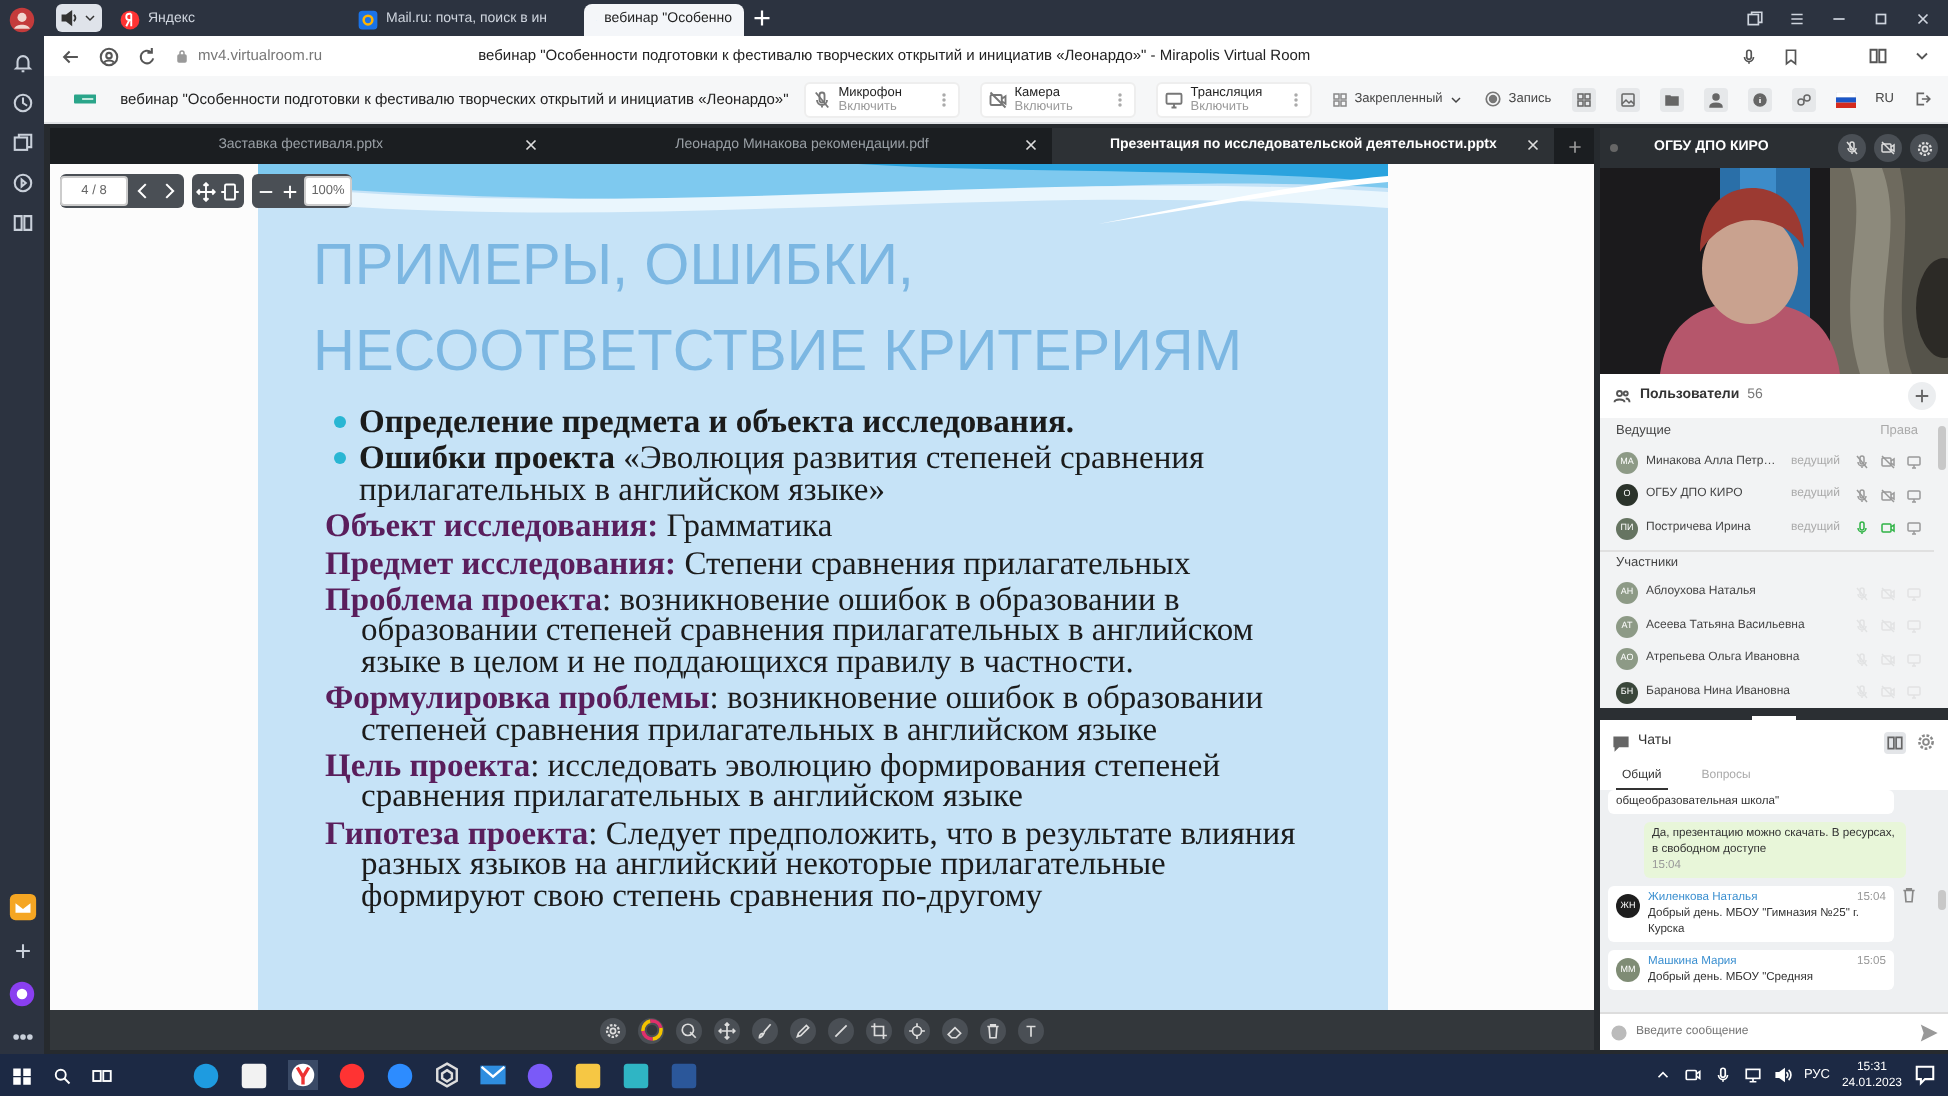  Describe the element at coordinates (62, 1075) in the screenshot. I see `search-icon` at that location.